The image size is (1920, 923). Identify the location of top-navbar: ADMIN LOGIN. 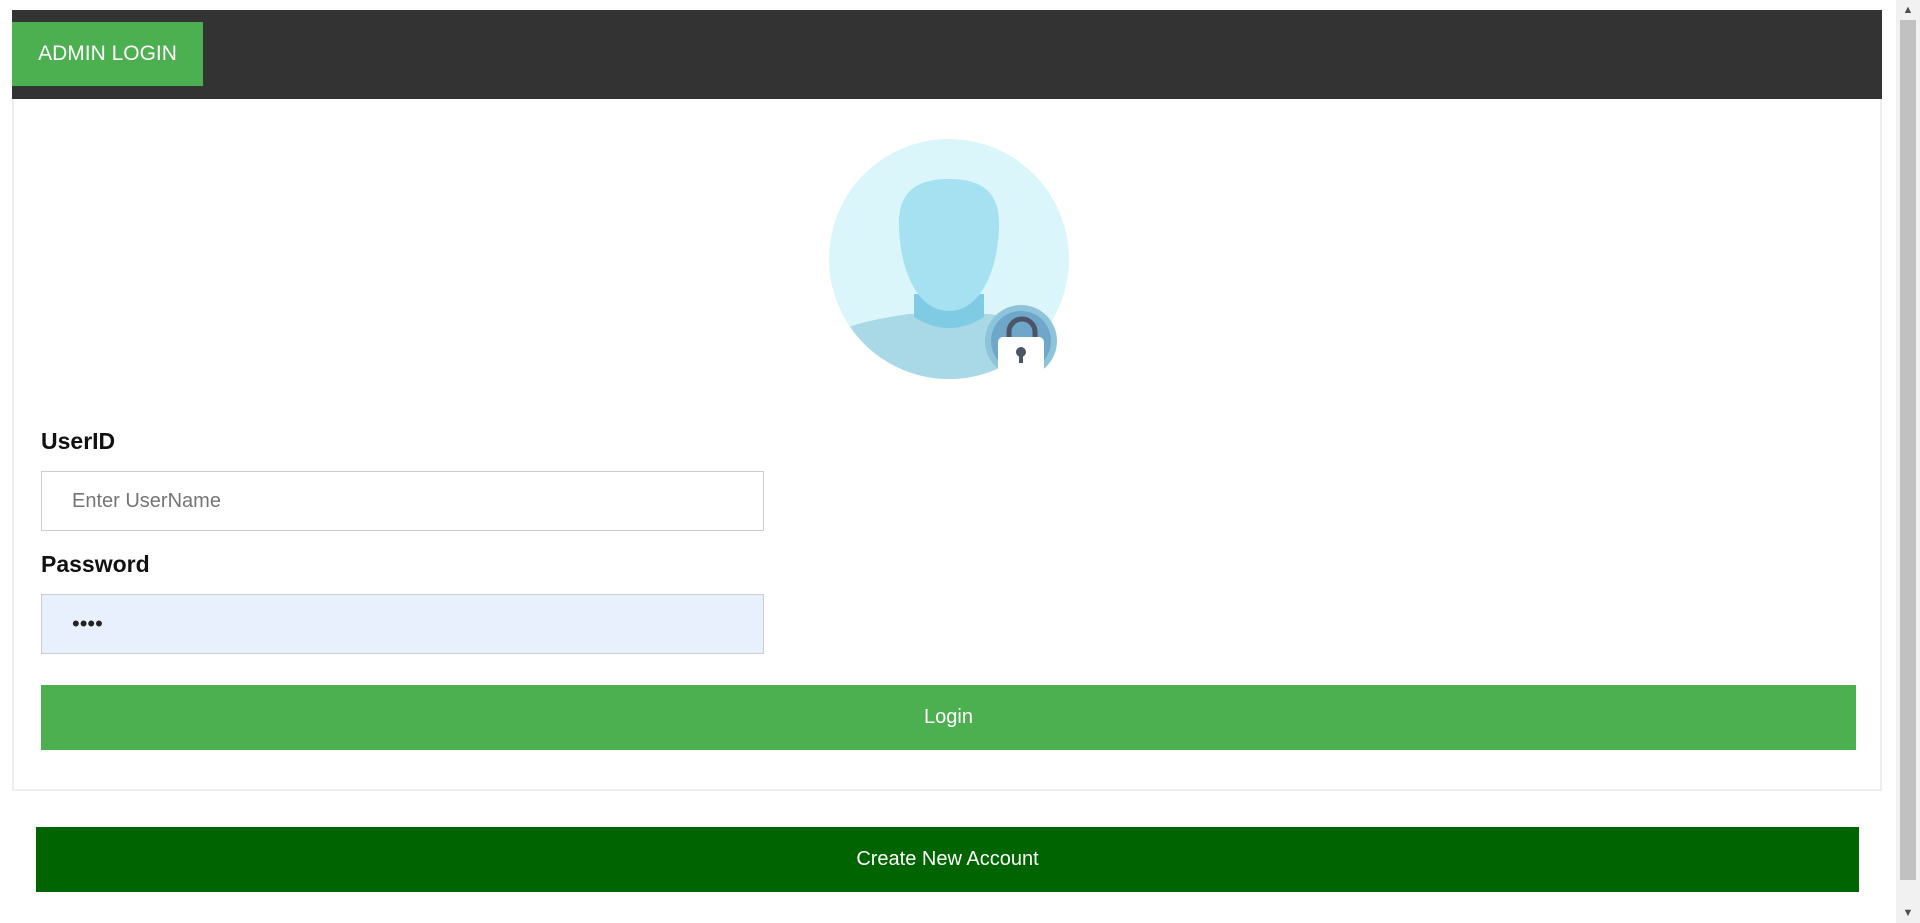
(947, 54).